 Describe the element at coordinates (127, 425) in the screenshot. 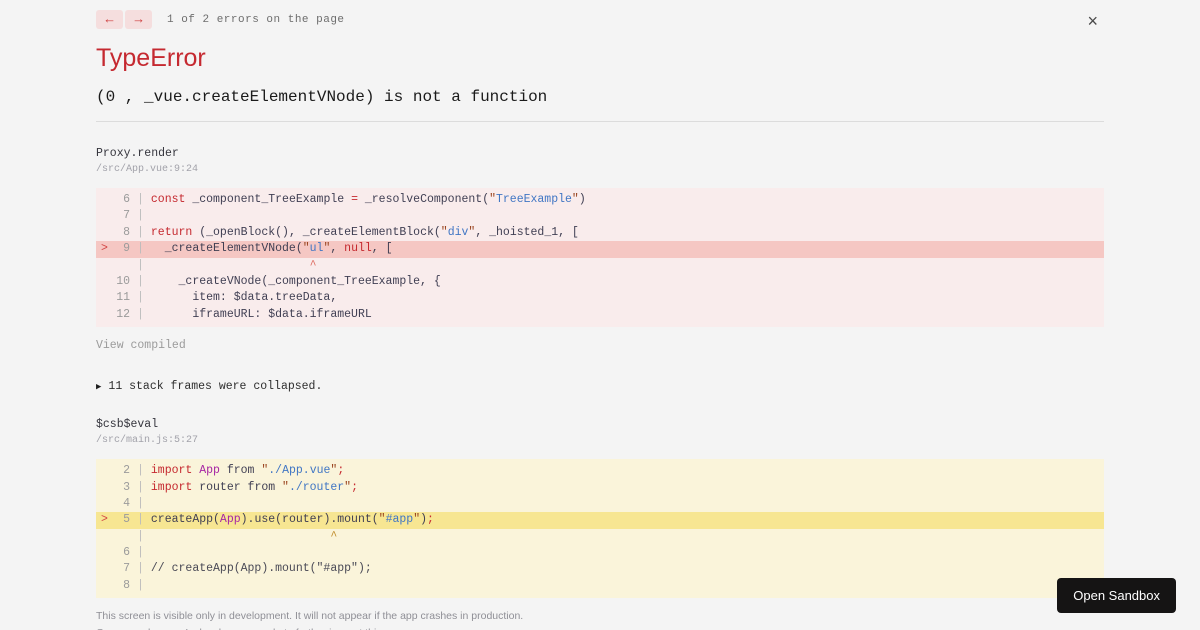

I see `frame-function-name: $csb$eval` at that location.